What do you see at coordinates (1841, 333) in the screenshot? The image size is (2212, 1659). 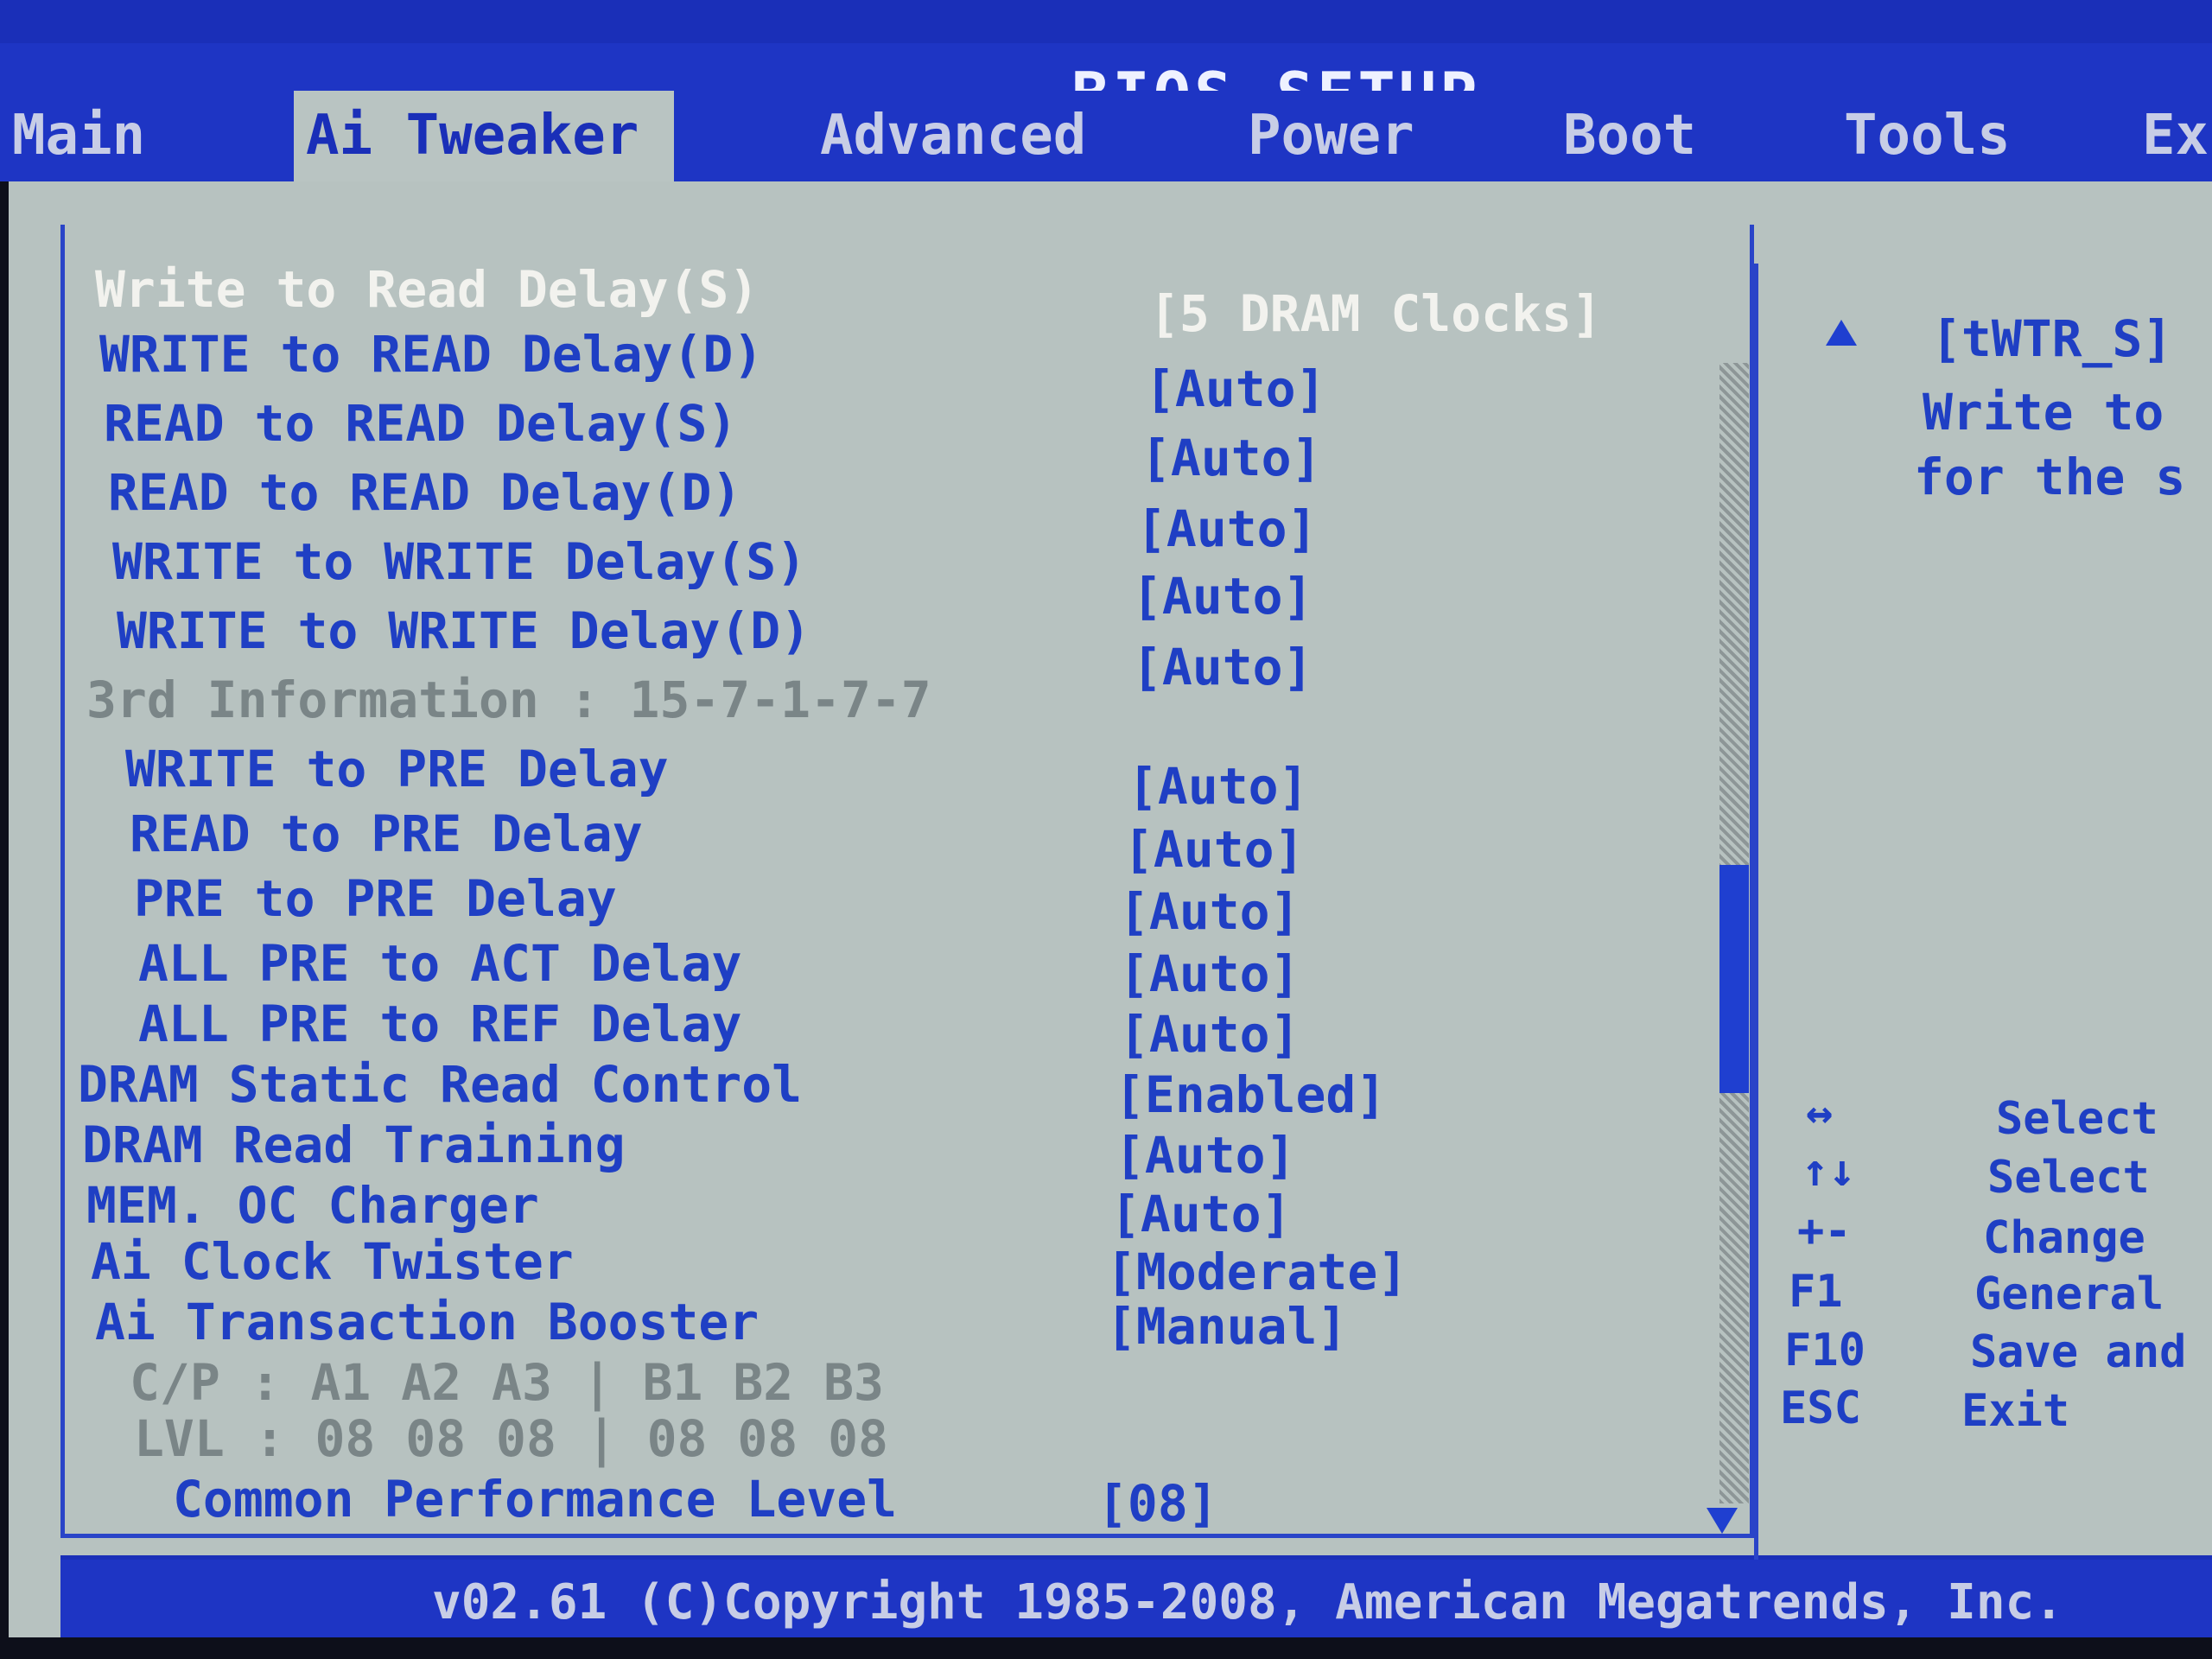 I see `scroll-up-icon` at bounding box center [1841, 333].